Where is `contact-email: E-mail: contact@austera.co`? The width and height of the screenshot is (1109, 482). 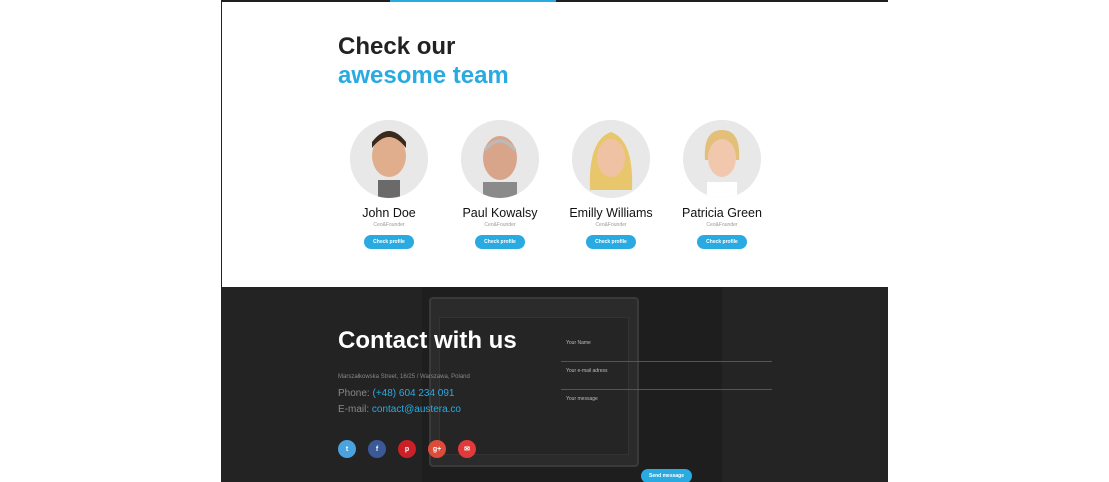 contact-email: E-mail: contact@austera.co is located at coordinates (399, 409).